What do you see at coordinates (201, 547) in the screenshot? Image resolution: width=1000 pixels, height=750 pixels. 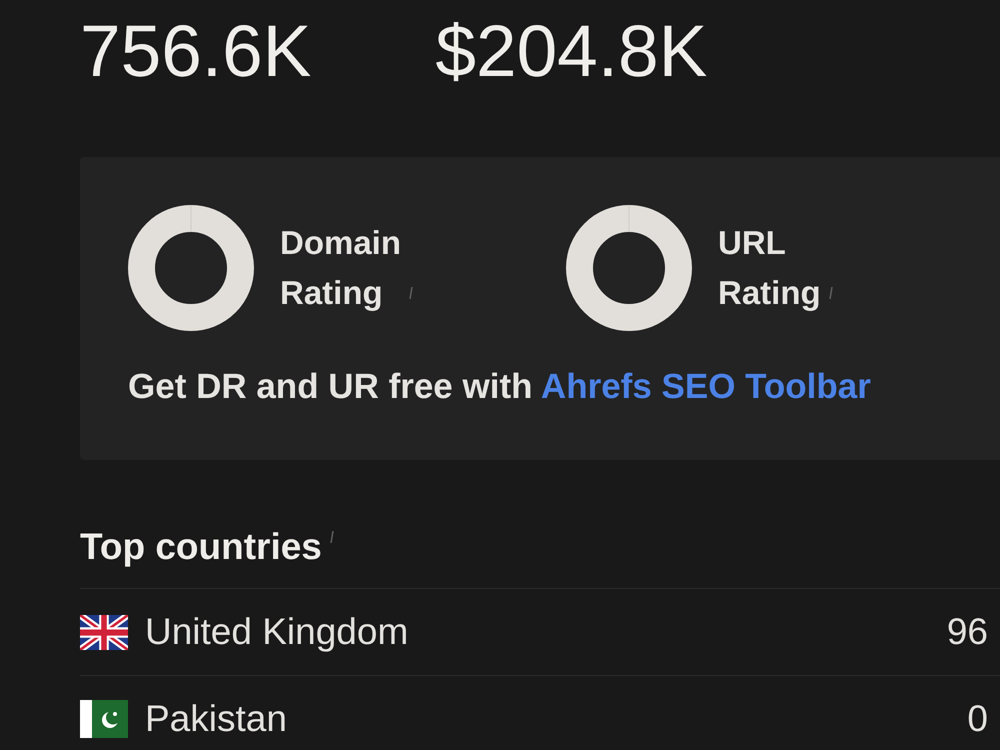 I see `section-title: Top countries` at bounding box center [201, 547].